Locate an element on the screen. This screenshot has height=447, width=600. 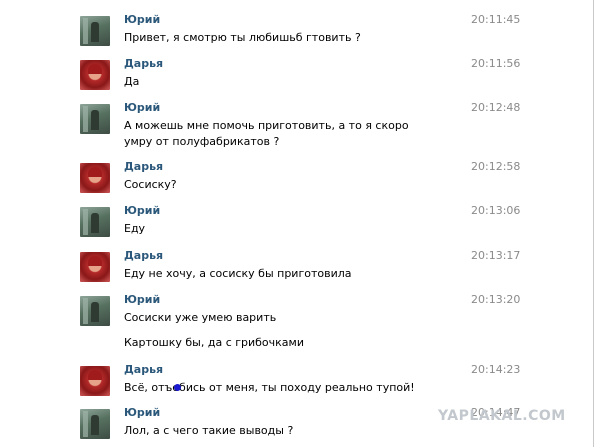
message-time: 20:13:20 is located at coordinates (496, 299).